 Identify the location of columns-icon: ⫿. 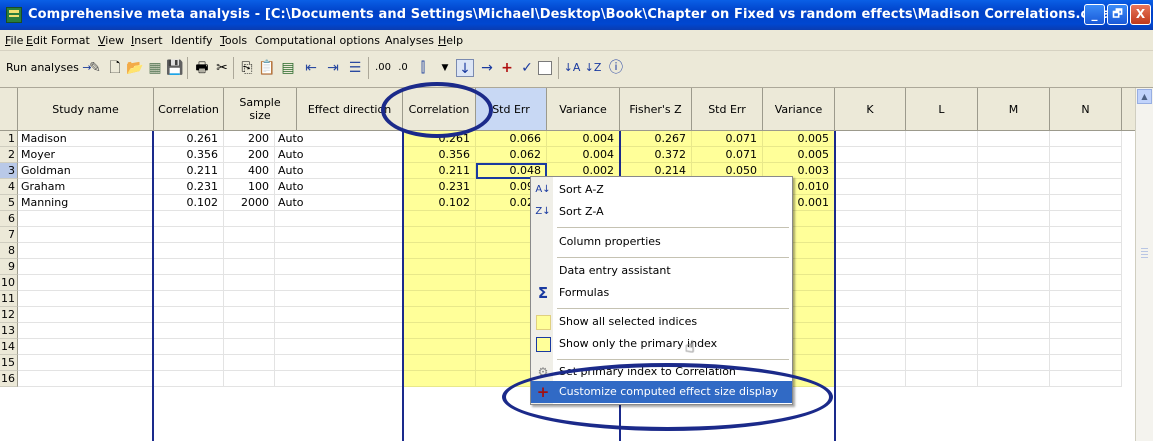
(423, 68).